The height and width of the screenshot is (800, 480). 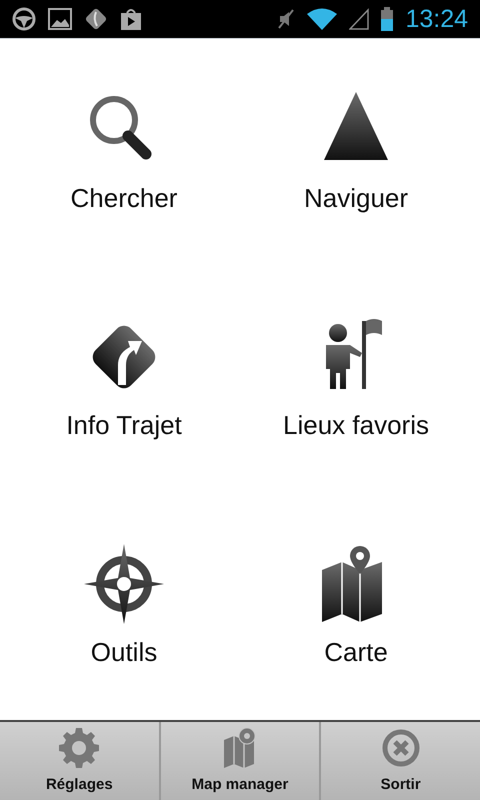 I want to click on toolbar-button: Sortir, so click(x=400, y=761).